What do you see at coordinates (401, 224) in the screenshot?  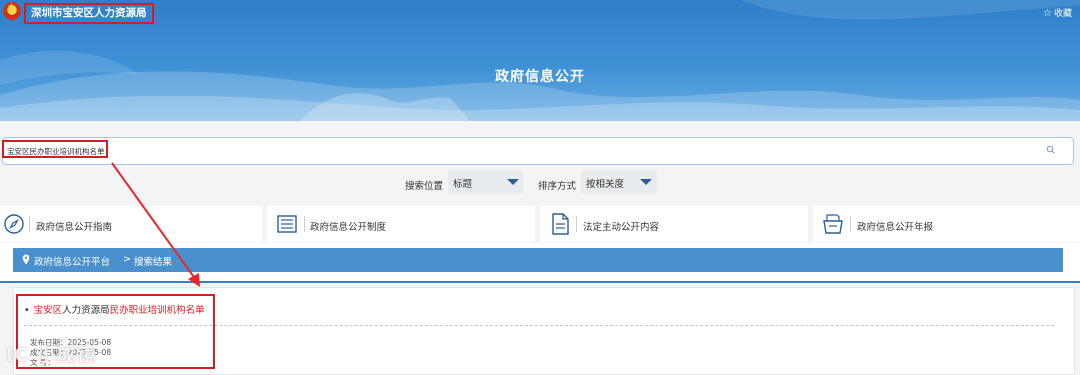 I see `card-disclosure-system: 政府信息公开制度` at bounding box center [401, 224].